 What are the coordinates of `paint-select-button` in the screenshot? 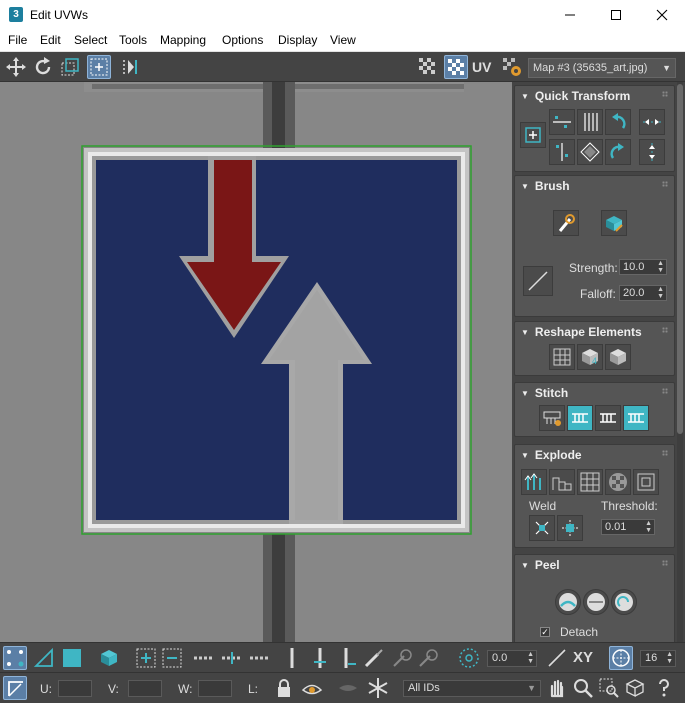 It's located at (374, 658).